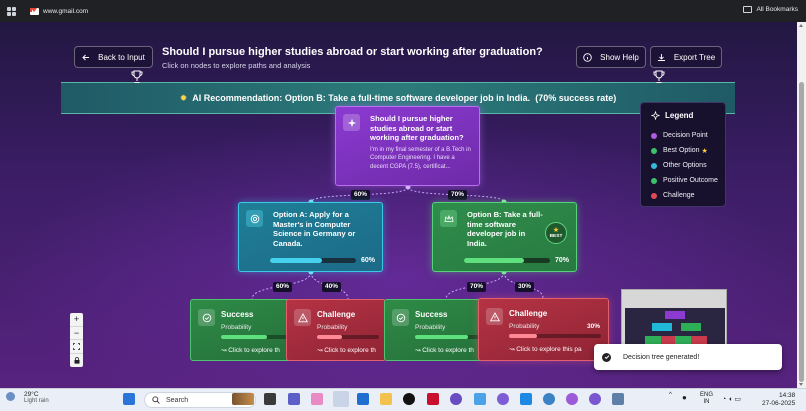 The height and width of the screenshot is (411, 806). I want to click on mcafee-icon, so click(433, 399).